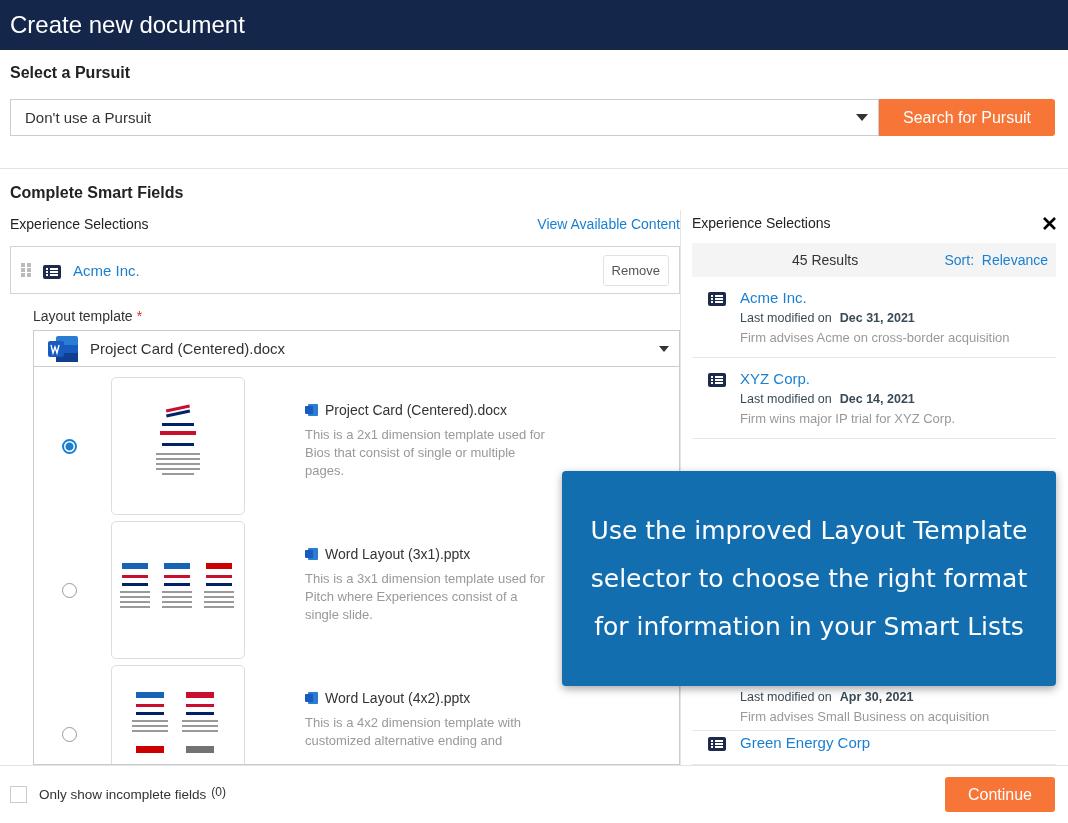 This screenshot has height=823, width=1068. What do you see at coordinates (425, 597) in the screenshot?
I see `template-description: This is a 3x1 dimension template used for Pitch where Experiences consist of a single slide.` at bounding box center [425, 597].